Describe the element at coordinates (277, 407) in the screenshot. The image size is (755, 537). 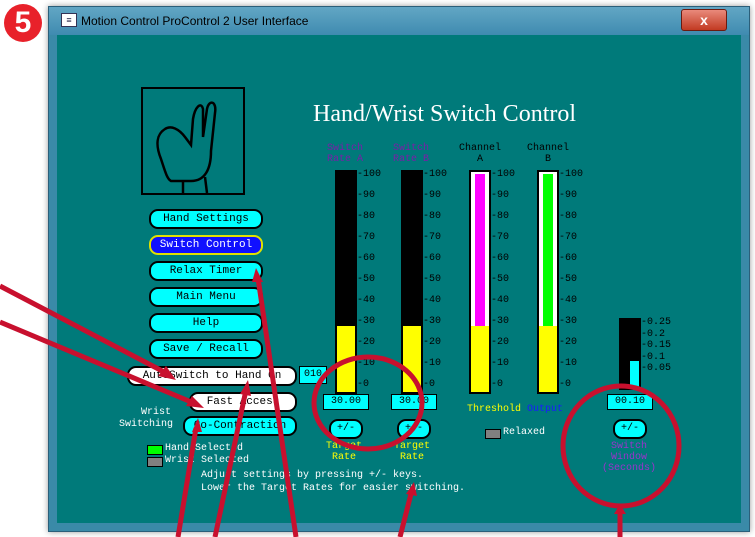
I see `annotation-arrow-relax-timer` at that location.